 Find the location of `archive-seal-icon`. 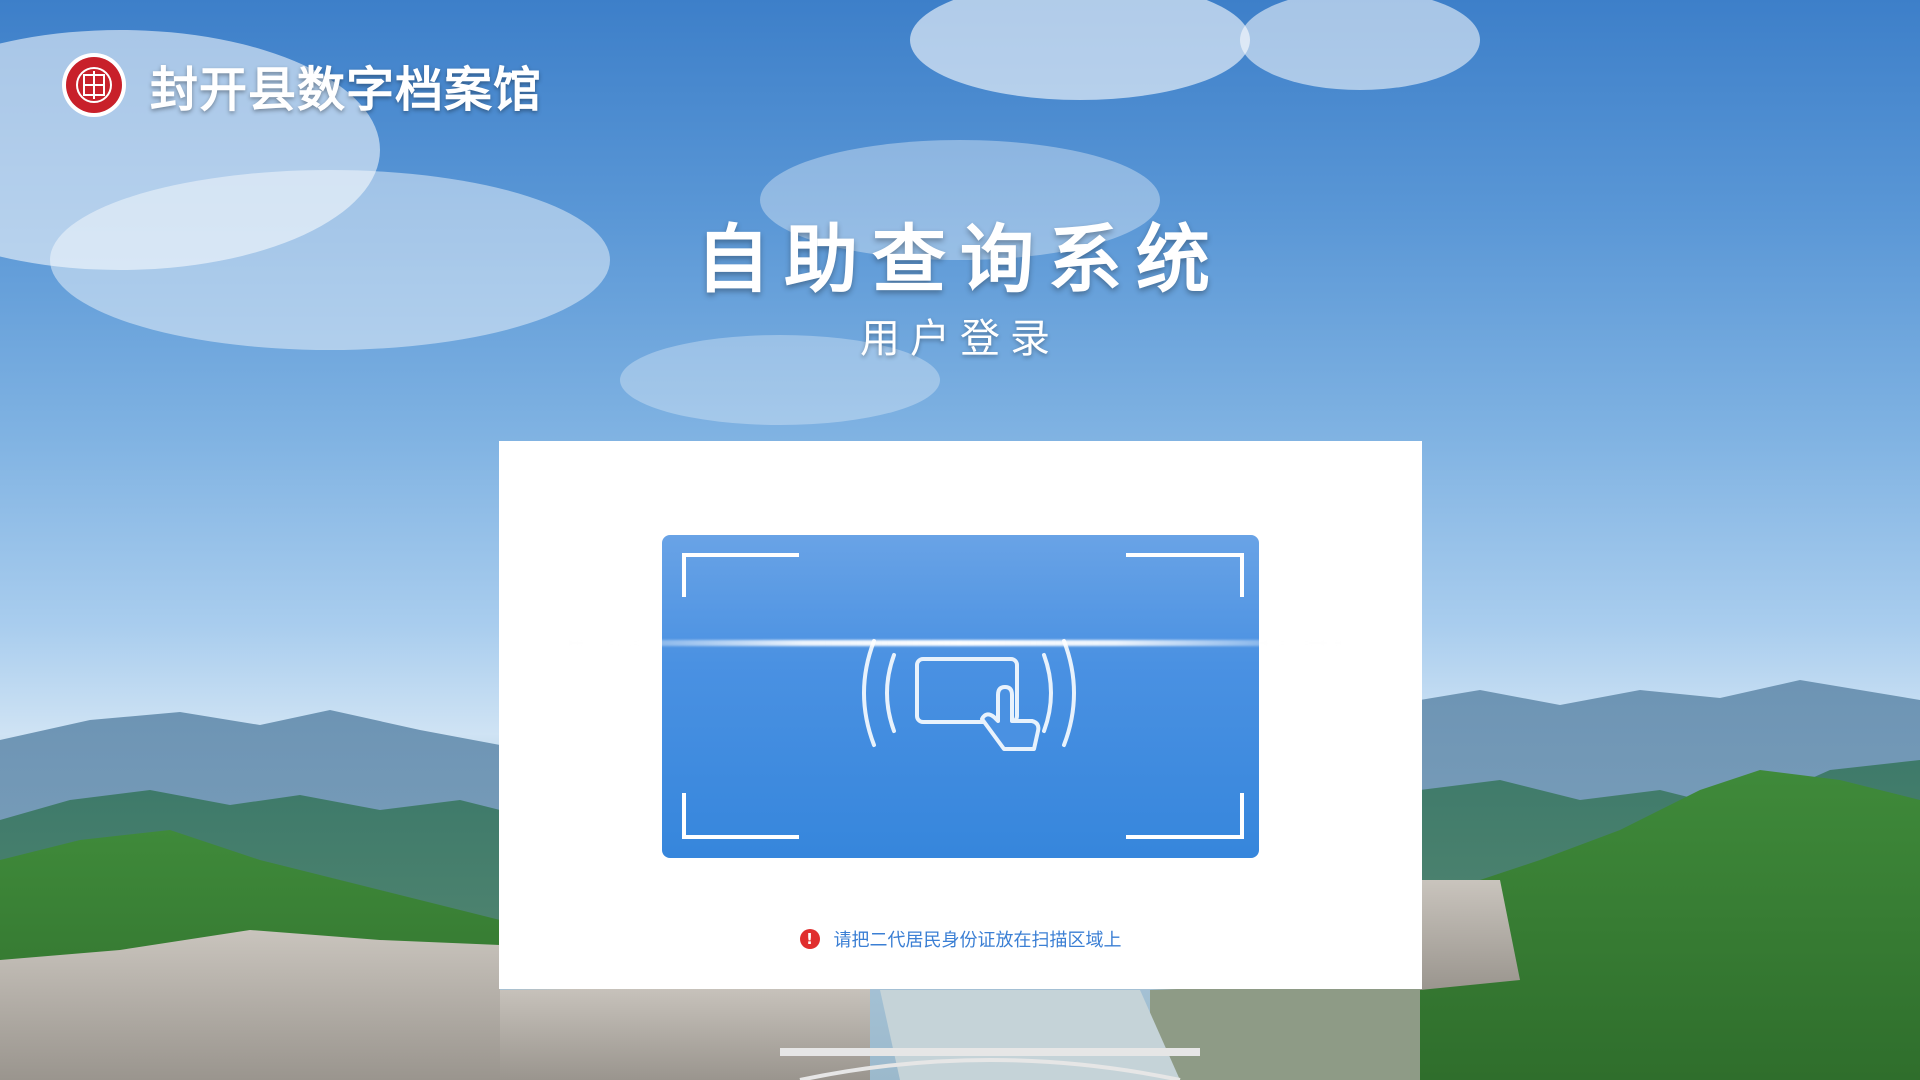

archive-seal-icon is located at coordinates (94, 85).